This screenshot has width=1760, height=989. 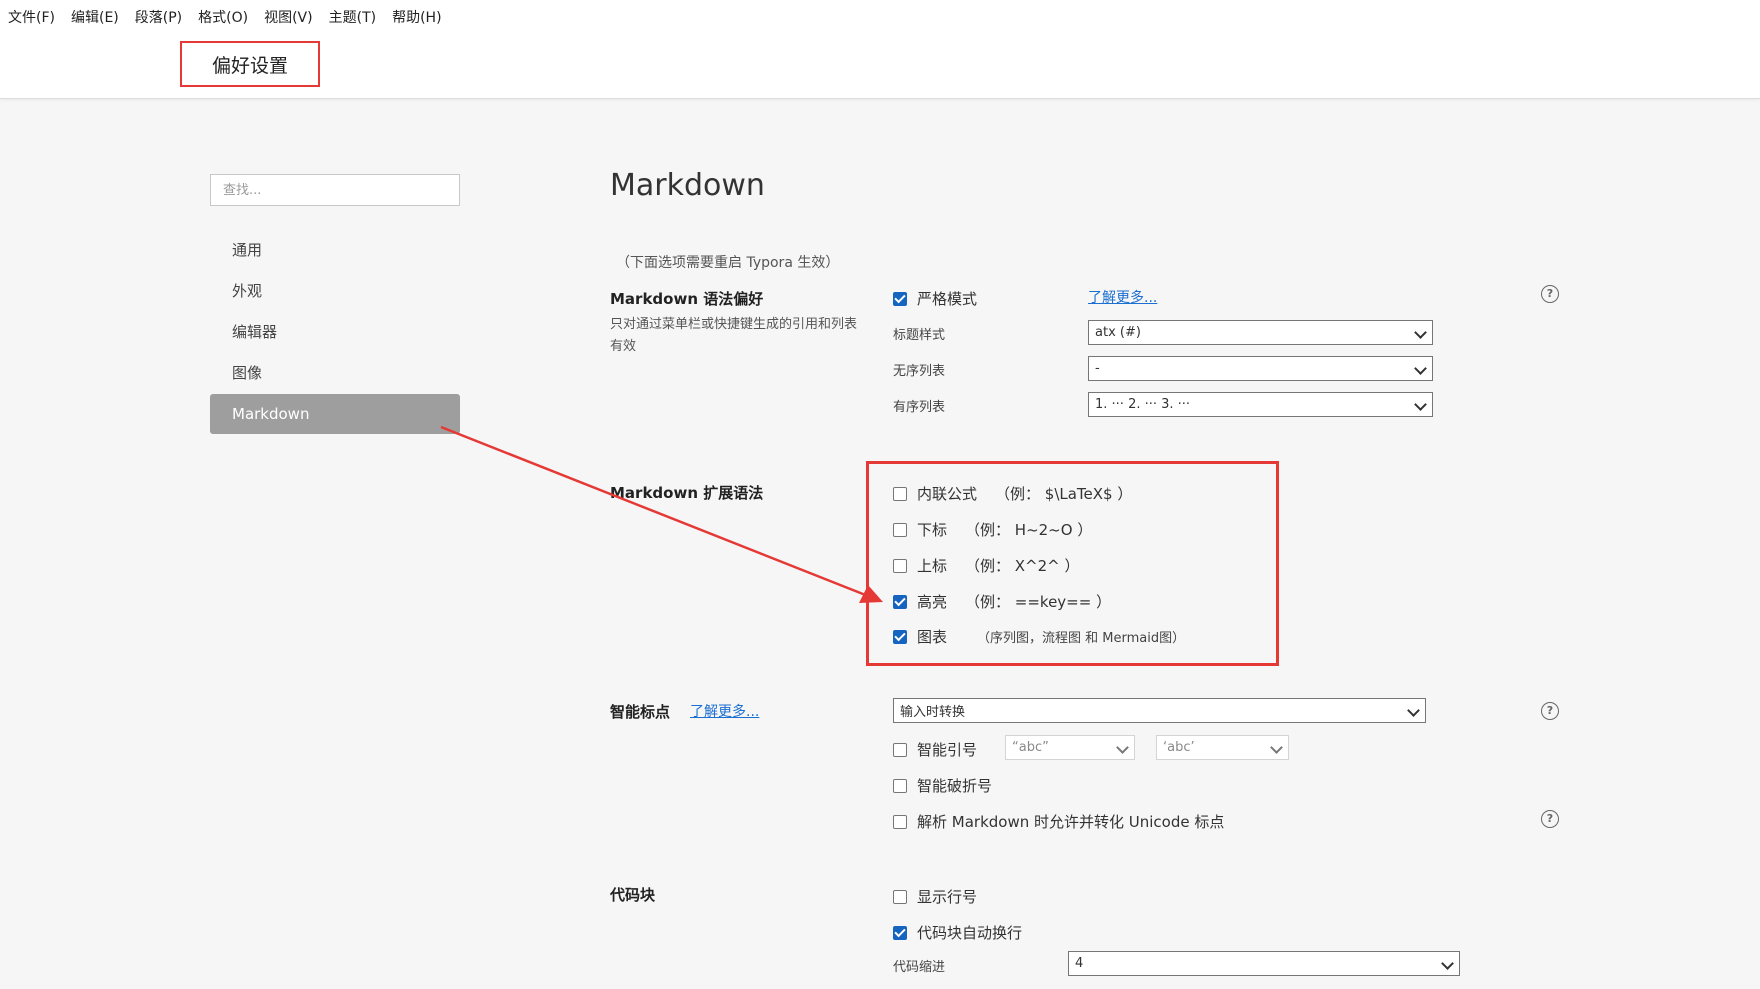 I want to click on heading-style-value: atx (#), so click(x=1118, y=332).